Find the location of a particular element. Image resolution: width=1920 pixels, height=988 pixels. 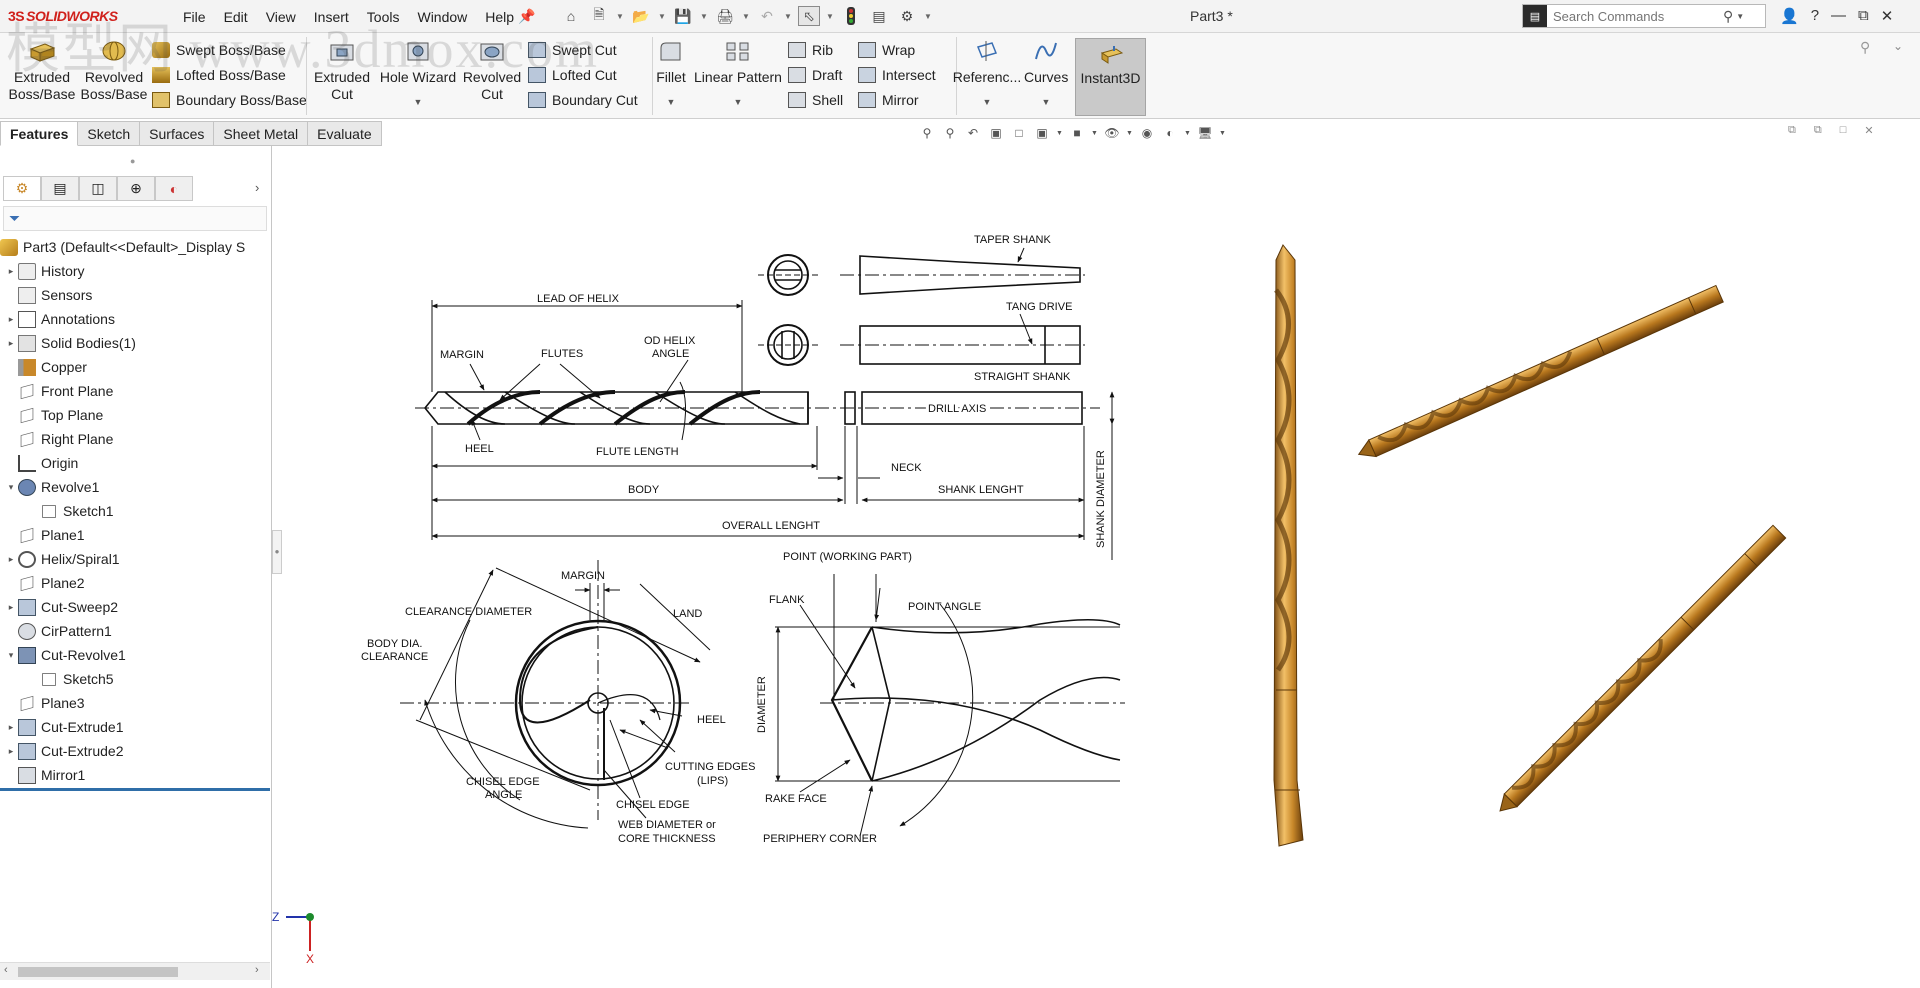

rib-button: Rib is located at coordinates (810, 50).